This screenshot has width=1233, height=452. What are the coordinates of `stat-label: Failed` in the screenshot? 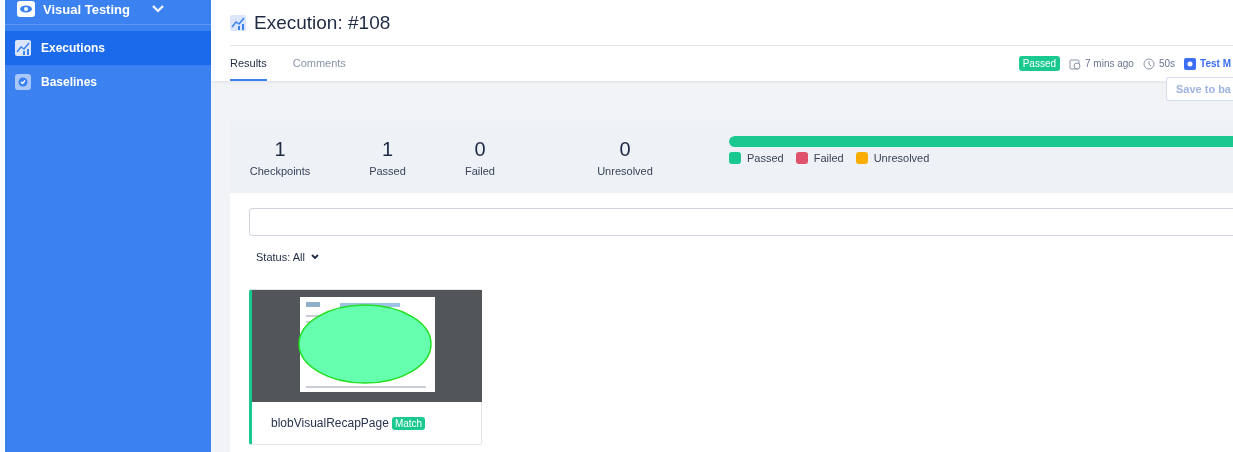 It's located at (480, 170).